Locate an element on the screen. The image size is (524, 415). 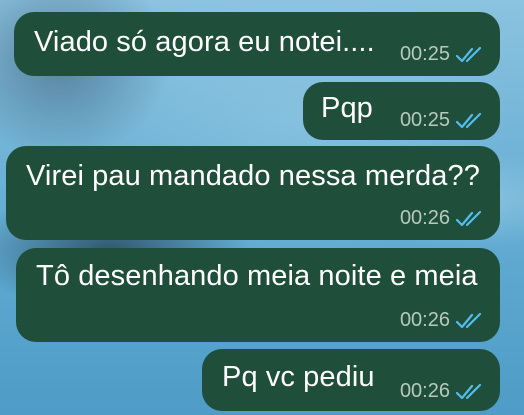
message-text: Pq vc pediu is located at coordinates (298, 377).